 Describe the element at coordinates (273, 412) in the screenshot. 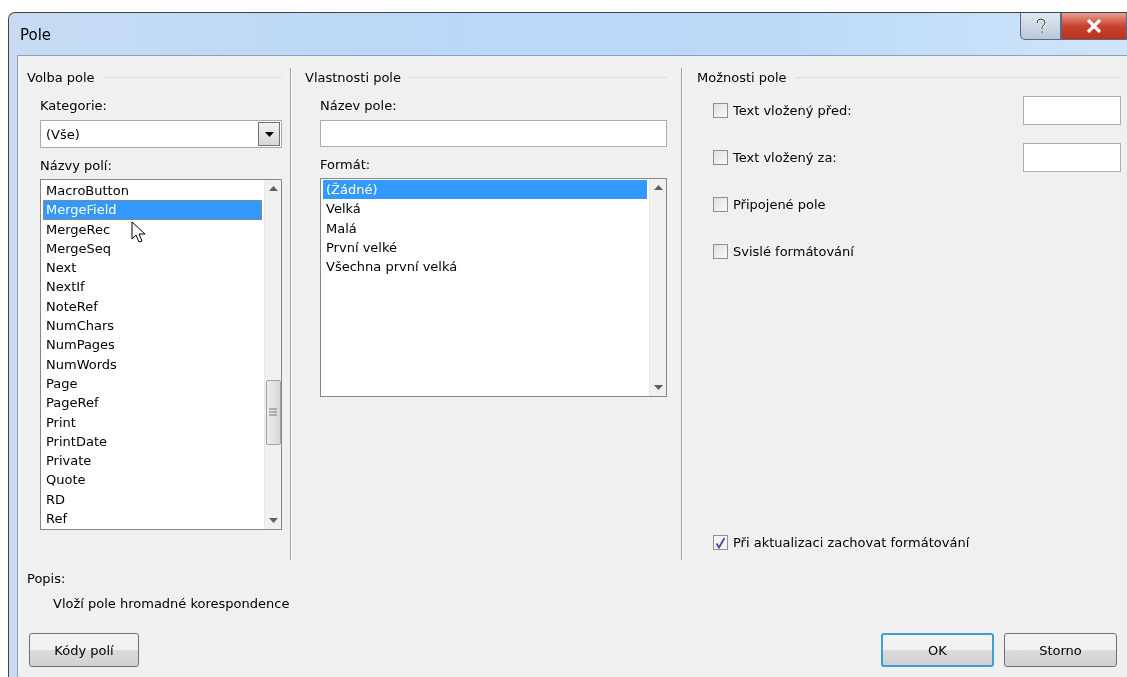

I see `scroll-thumb` at that location.